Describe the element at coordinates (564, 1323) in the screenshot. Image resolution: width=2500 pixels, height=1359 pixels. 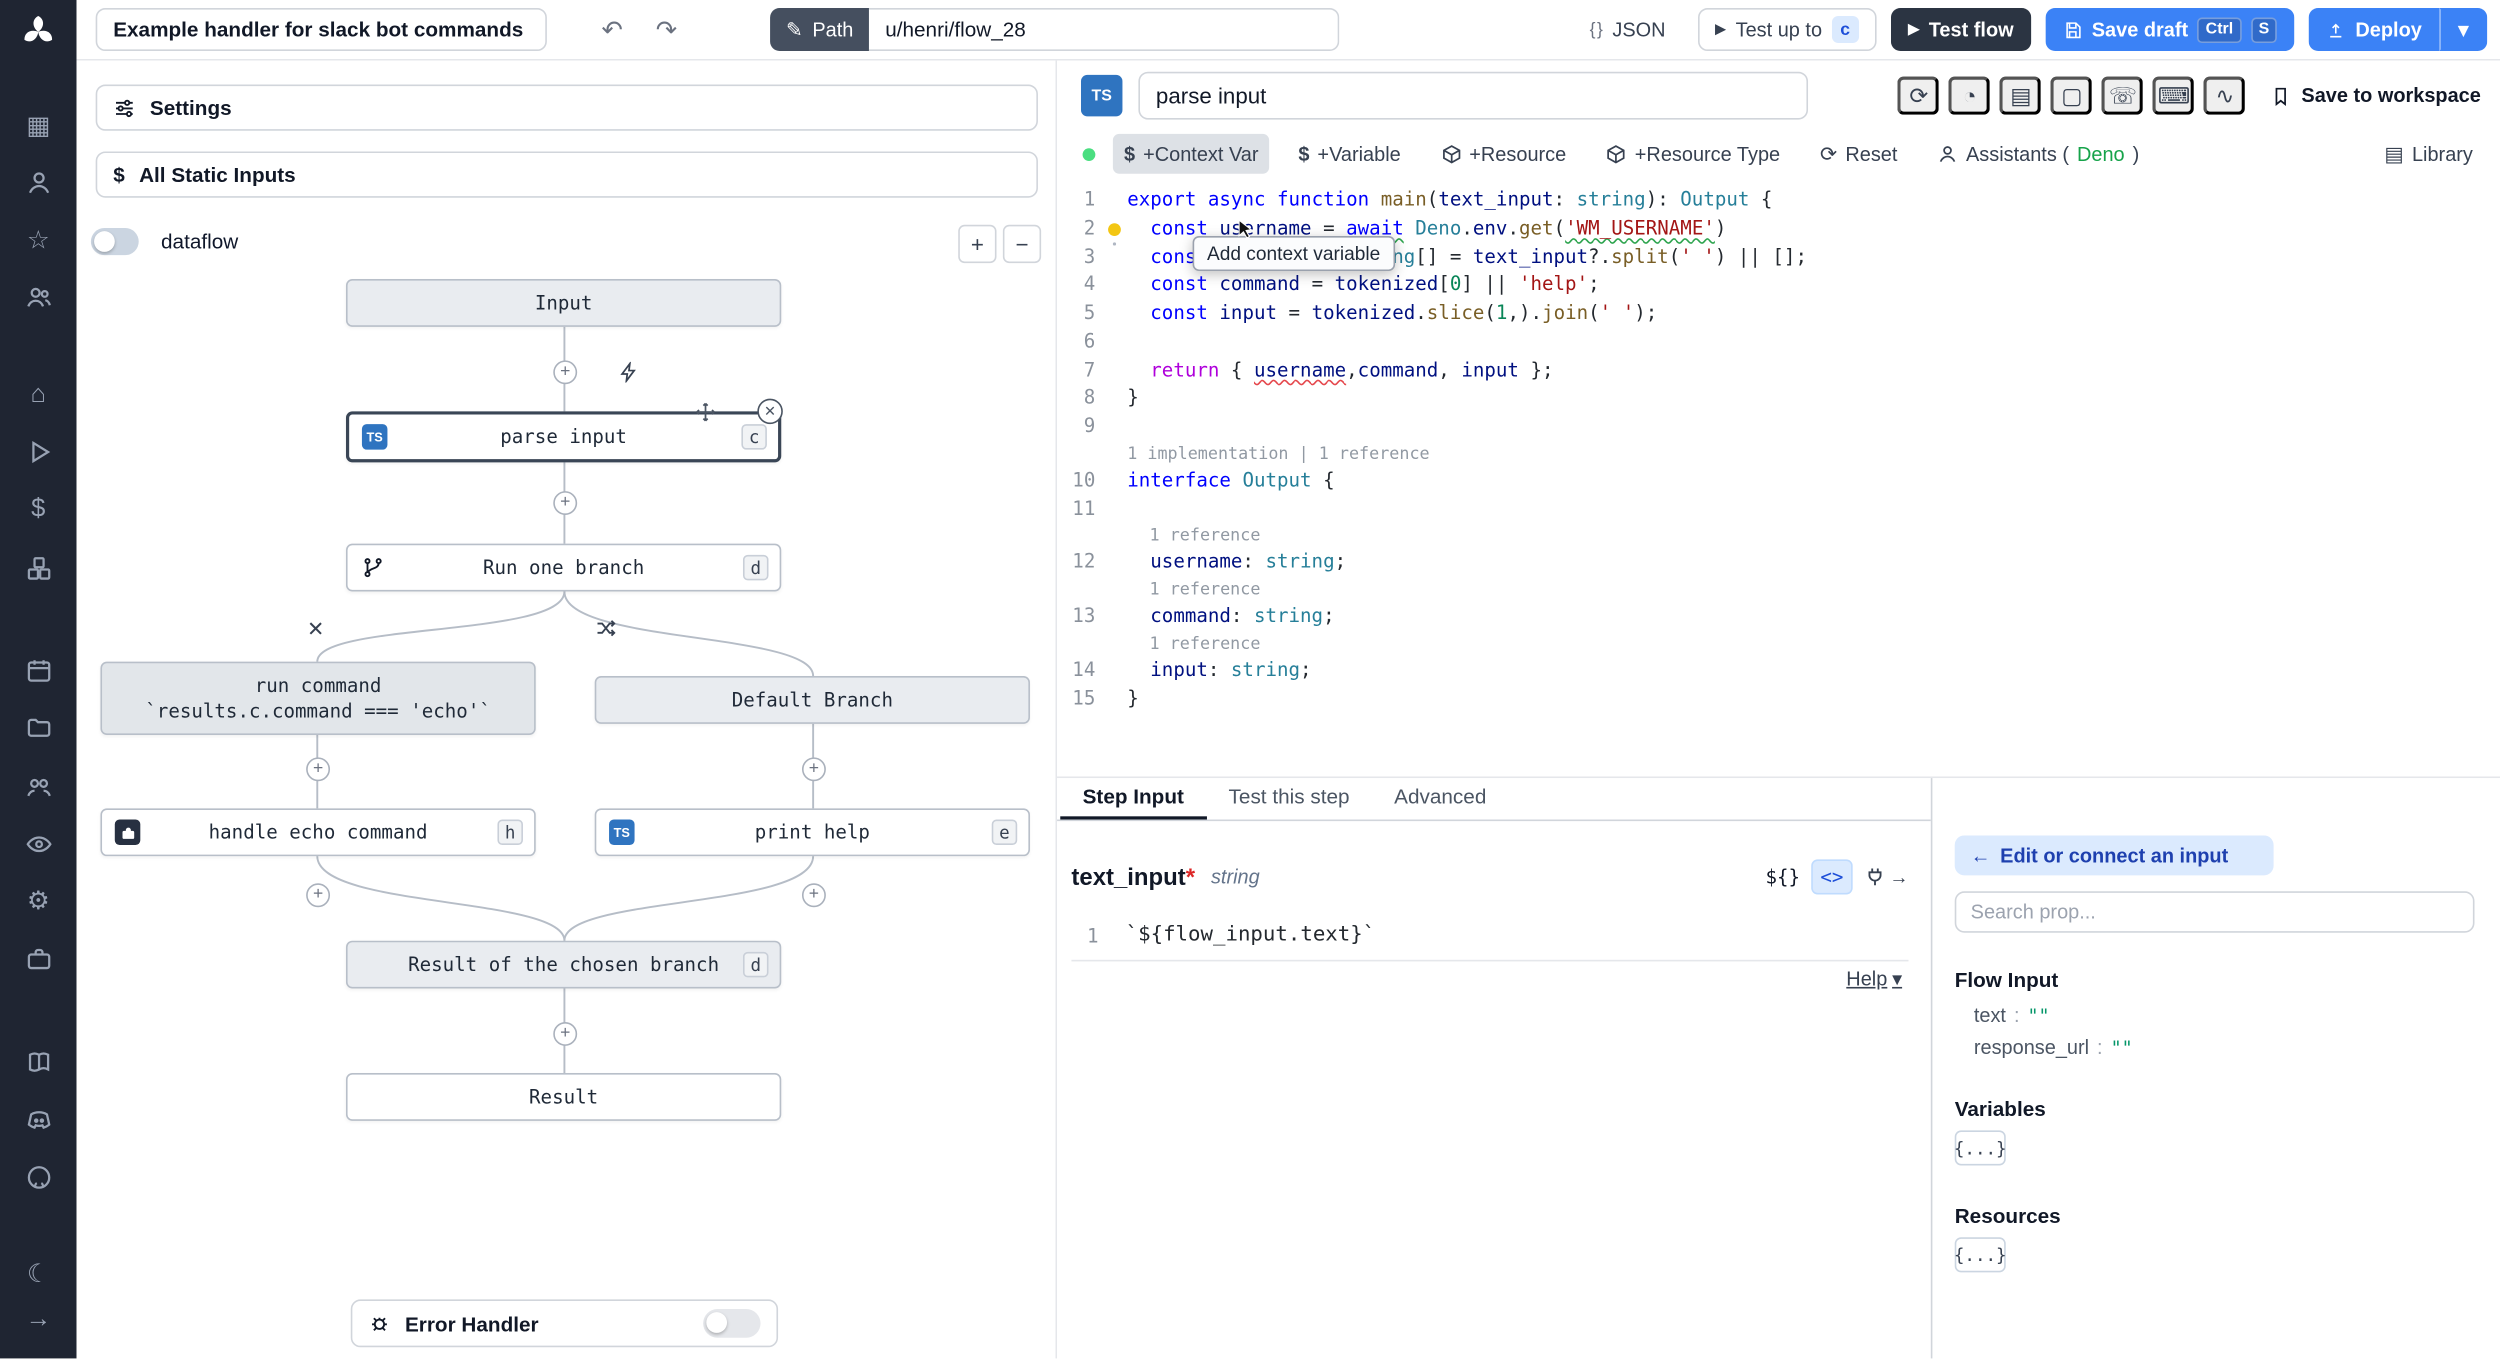
I see `error-handler-row: Error Handler` at that location.